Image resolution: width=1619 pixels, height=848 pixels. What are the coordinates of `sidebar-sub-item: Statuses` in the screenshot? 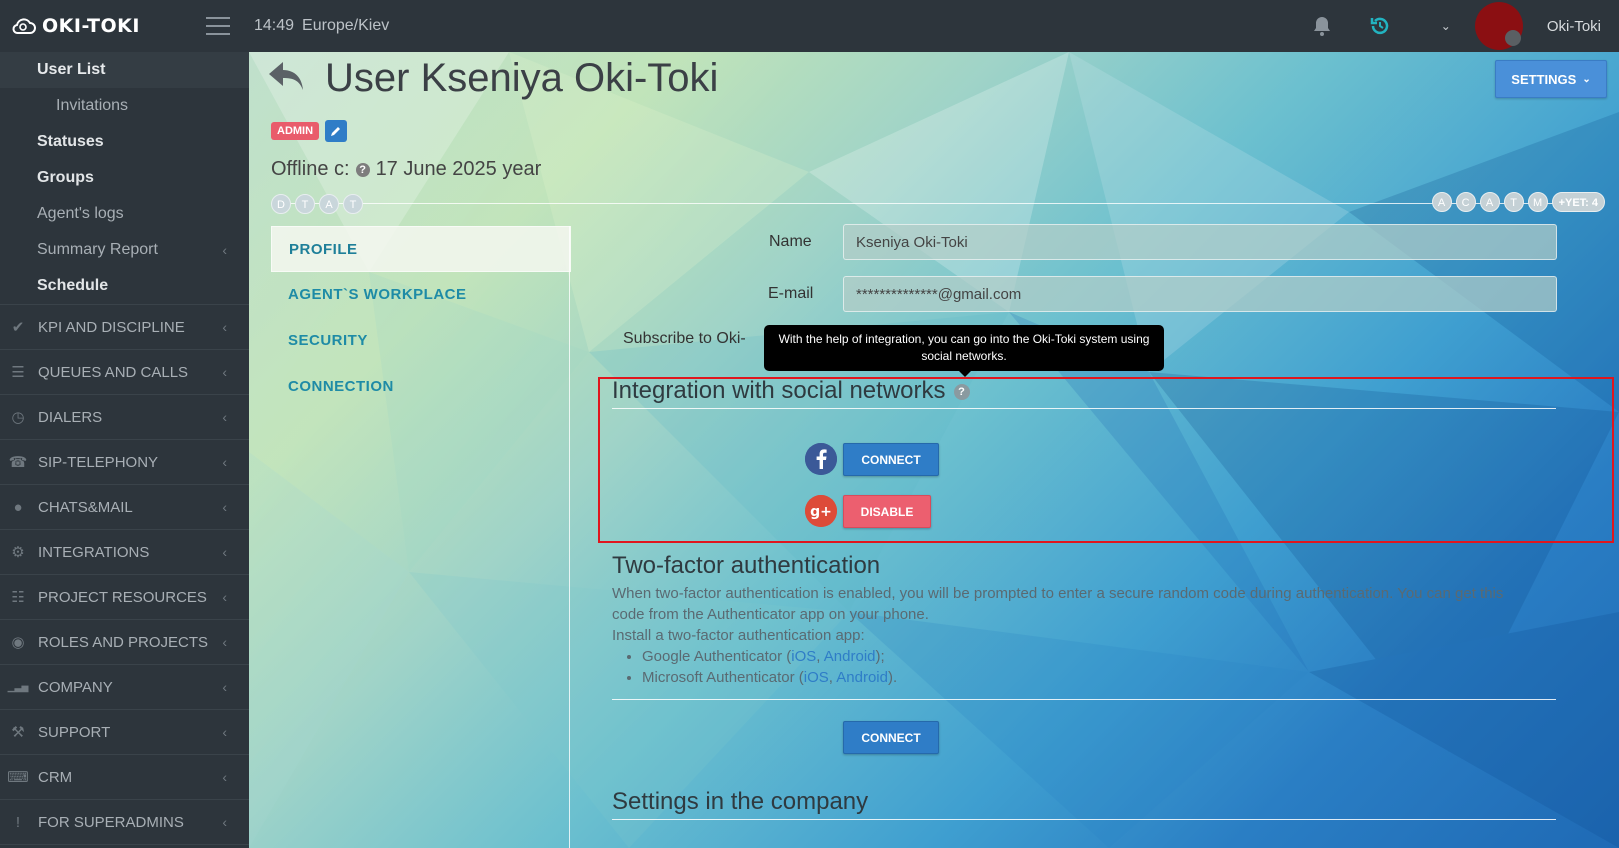 It's located at (124, 142).